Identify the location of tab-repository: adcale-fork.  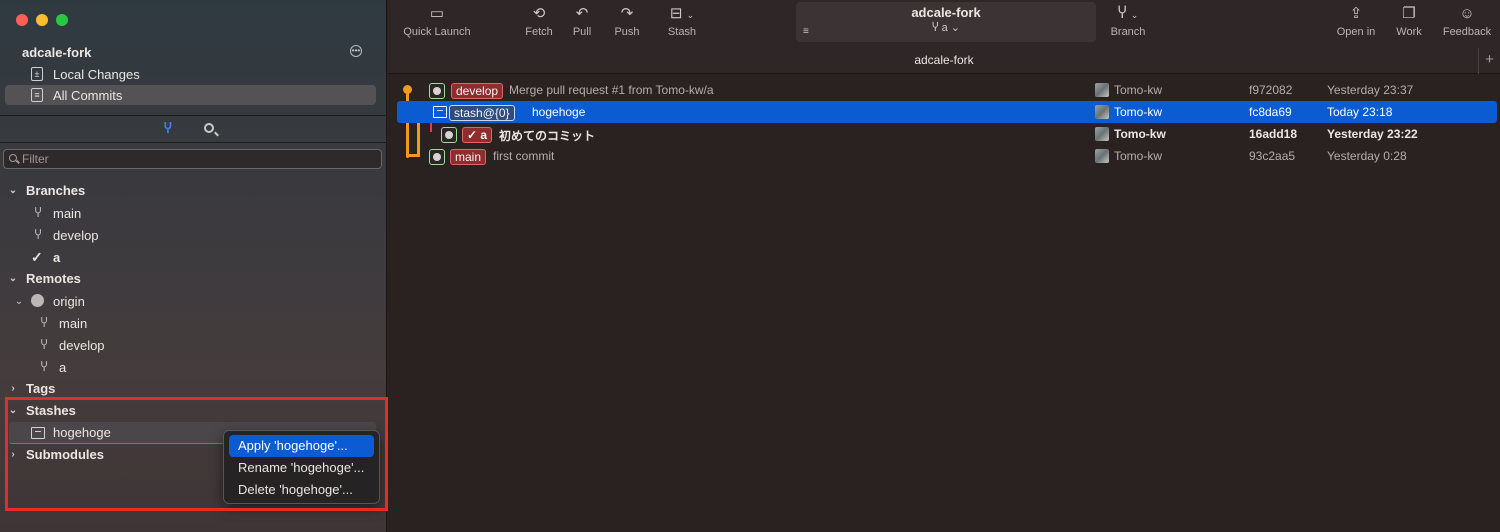
(943, 60).